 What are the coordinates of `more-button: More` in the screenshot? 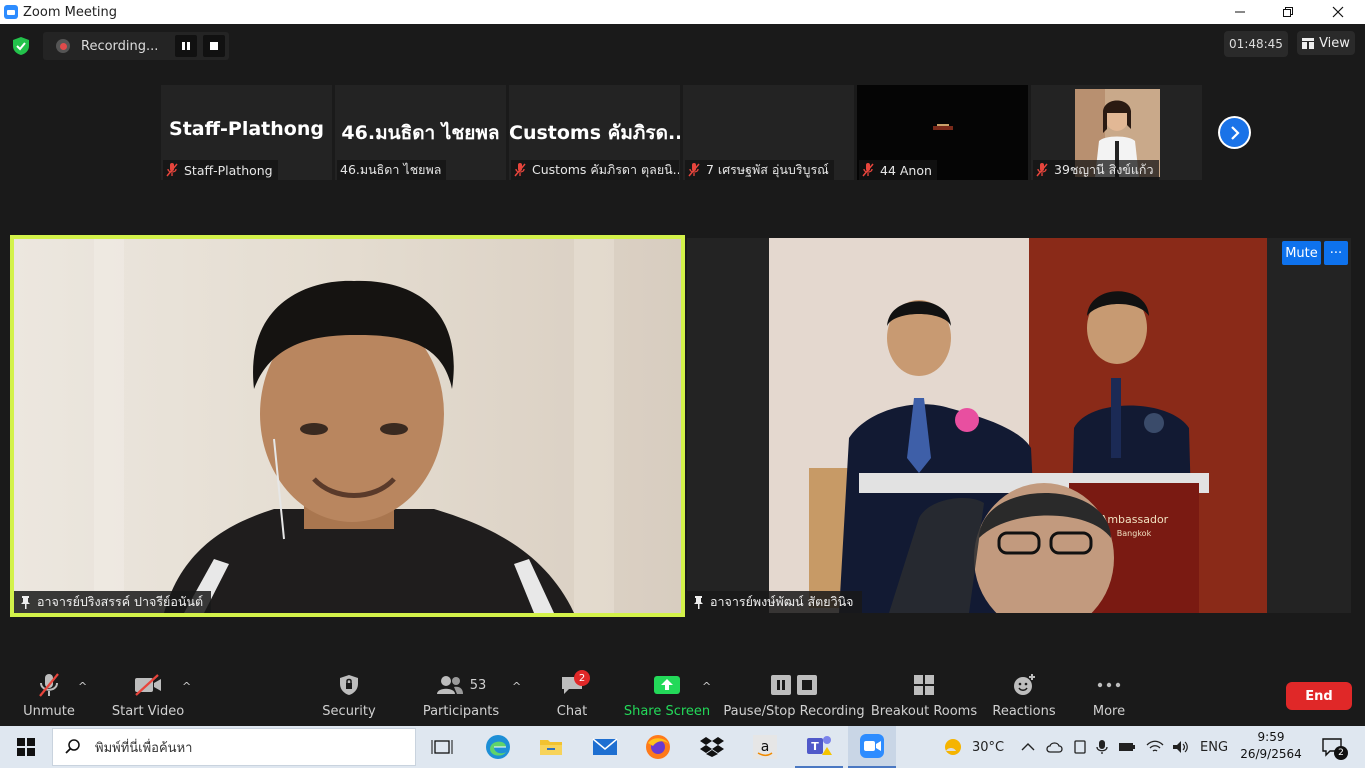 It's located at (1109, 695).